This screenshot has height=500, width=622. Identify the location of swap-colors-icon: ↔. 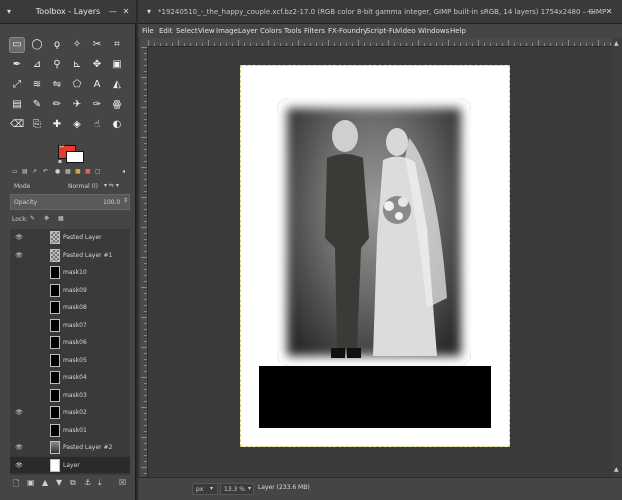
(61, 146).